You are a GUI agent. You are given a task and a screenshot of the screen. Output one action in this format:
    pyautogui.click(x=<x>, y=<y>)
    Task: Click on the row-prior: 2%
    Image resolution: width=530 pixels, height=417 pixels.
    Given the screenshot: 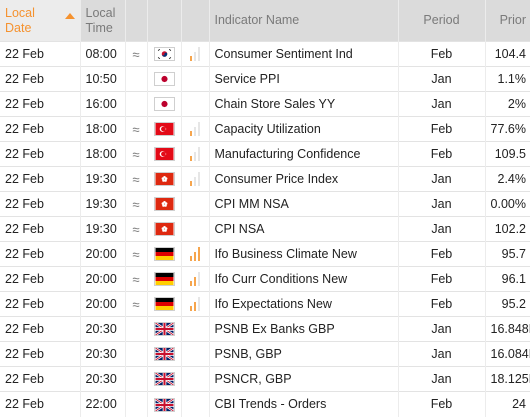 What is the action you would take?
    pyautogui.click(x=507, y=104)
    